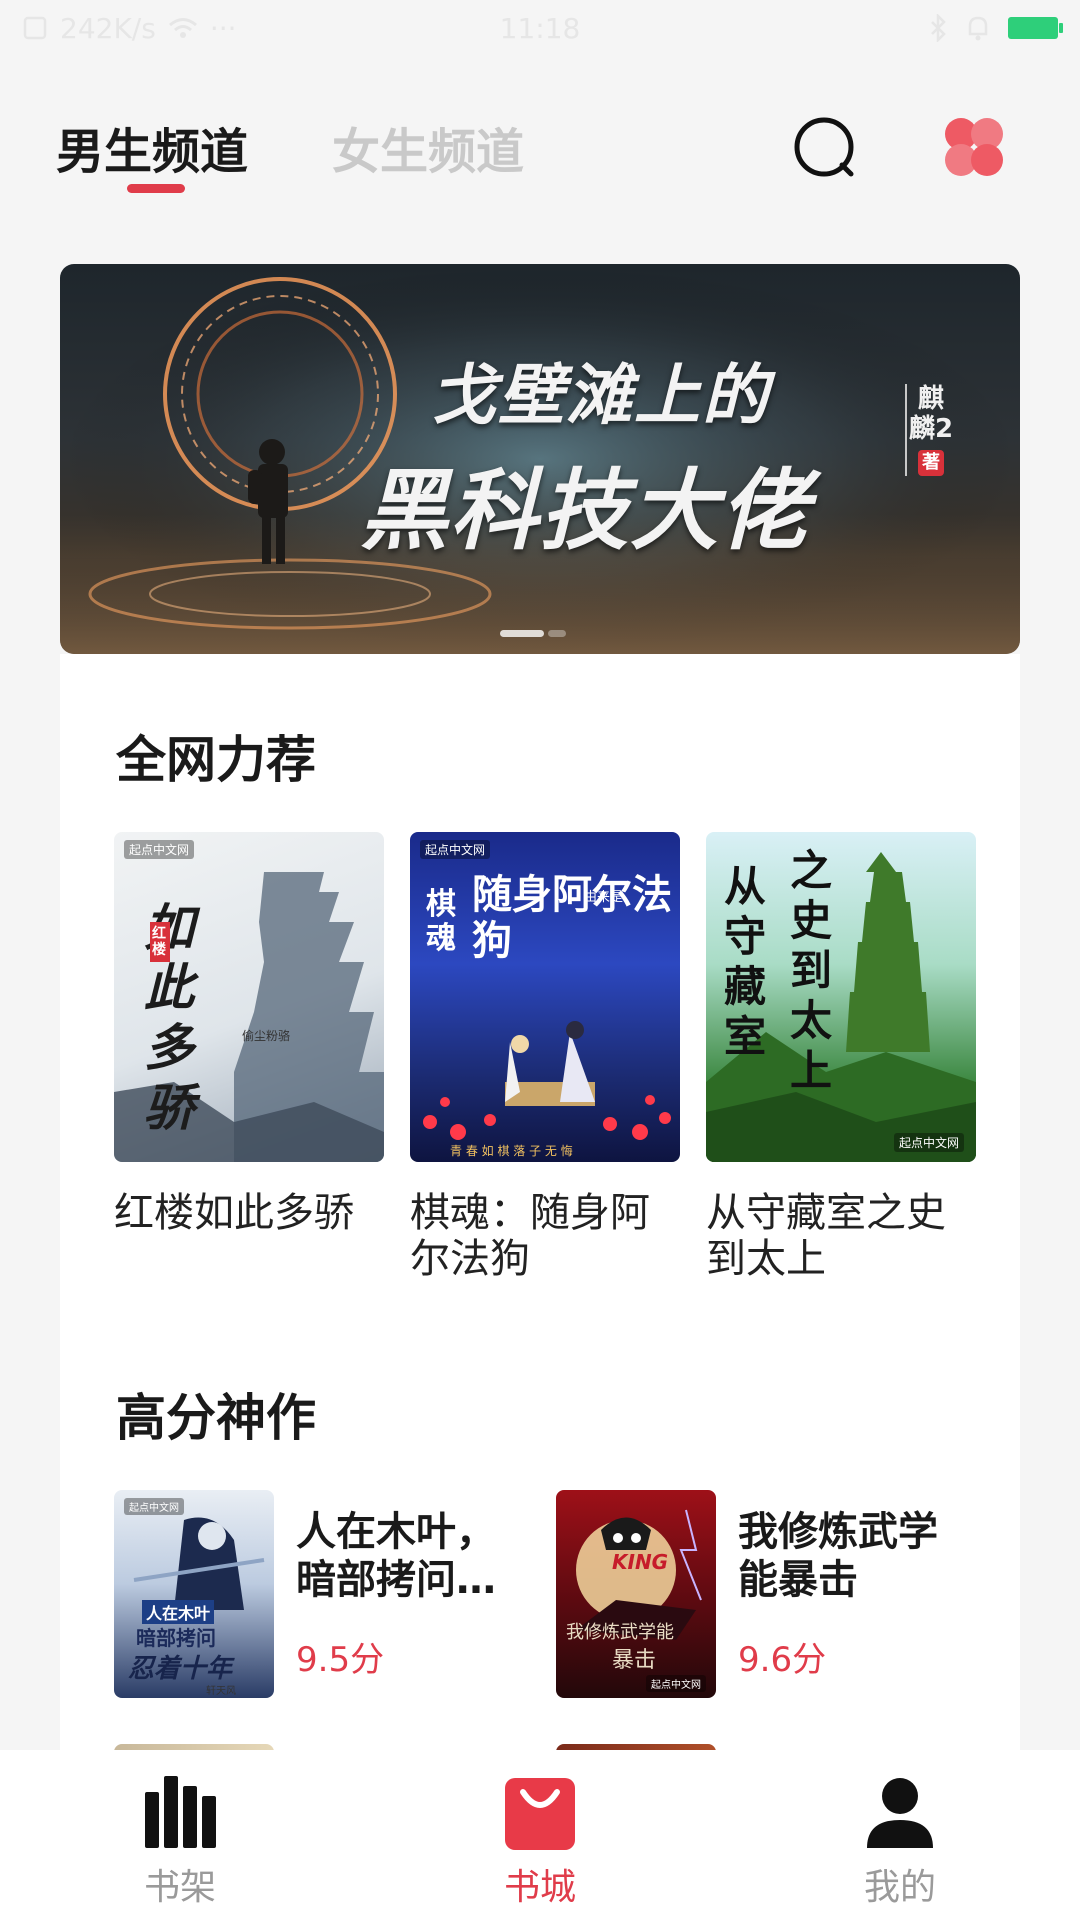 This screenshot has width=1080, height=1920. I want to click on bluetooth-icon, so click(938, 28).